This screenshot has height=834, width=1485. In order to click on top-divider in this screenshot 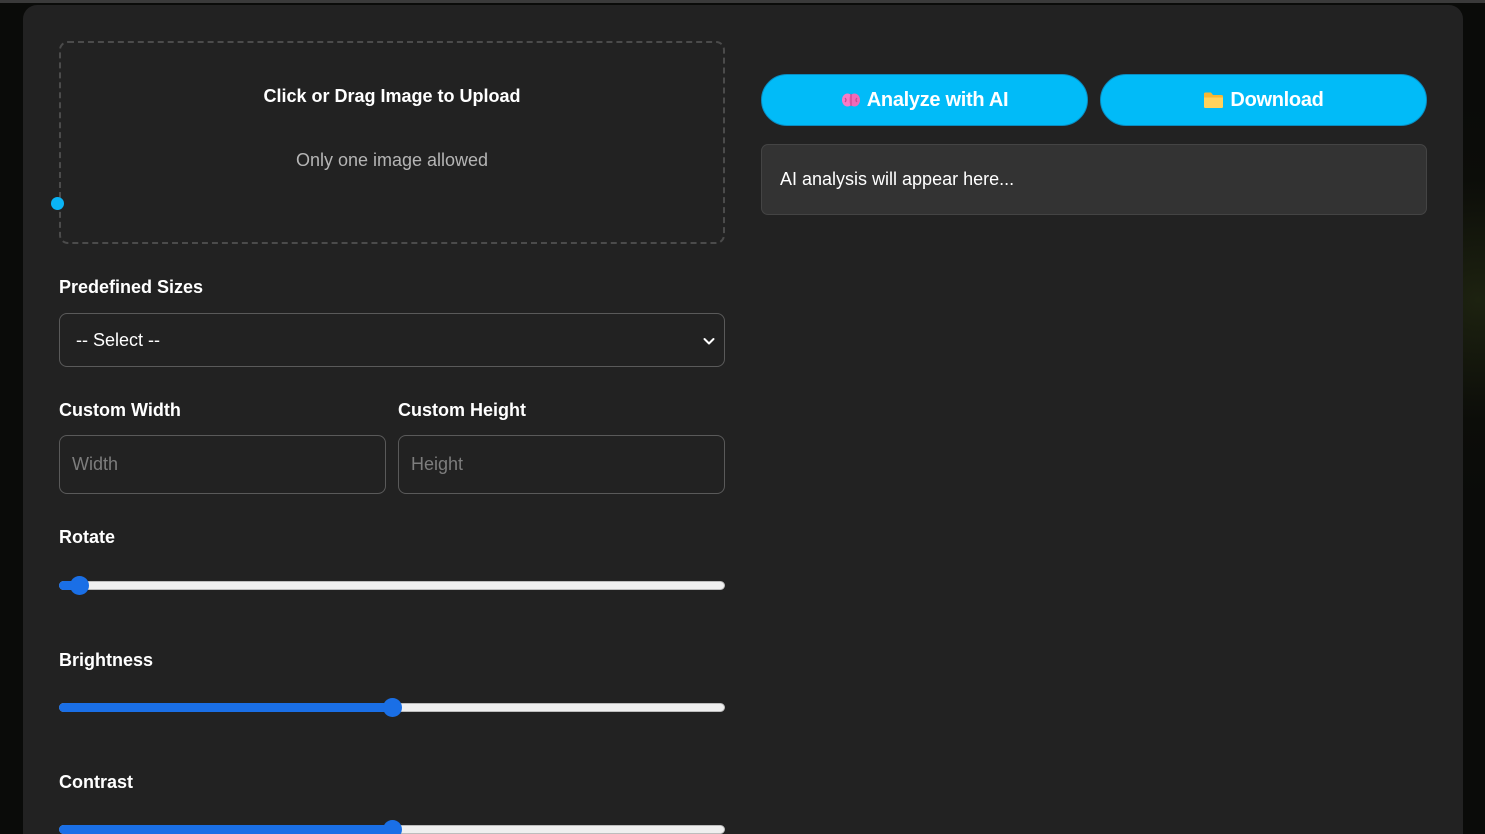, I will do `click(742, 1)`.